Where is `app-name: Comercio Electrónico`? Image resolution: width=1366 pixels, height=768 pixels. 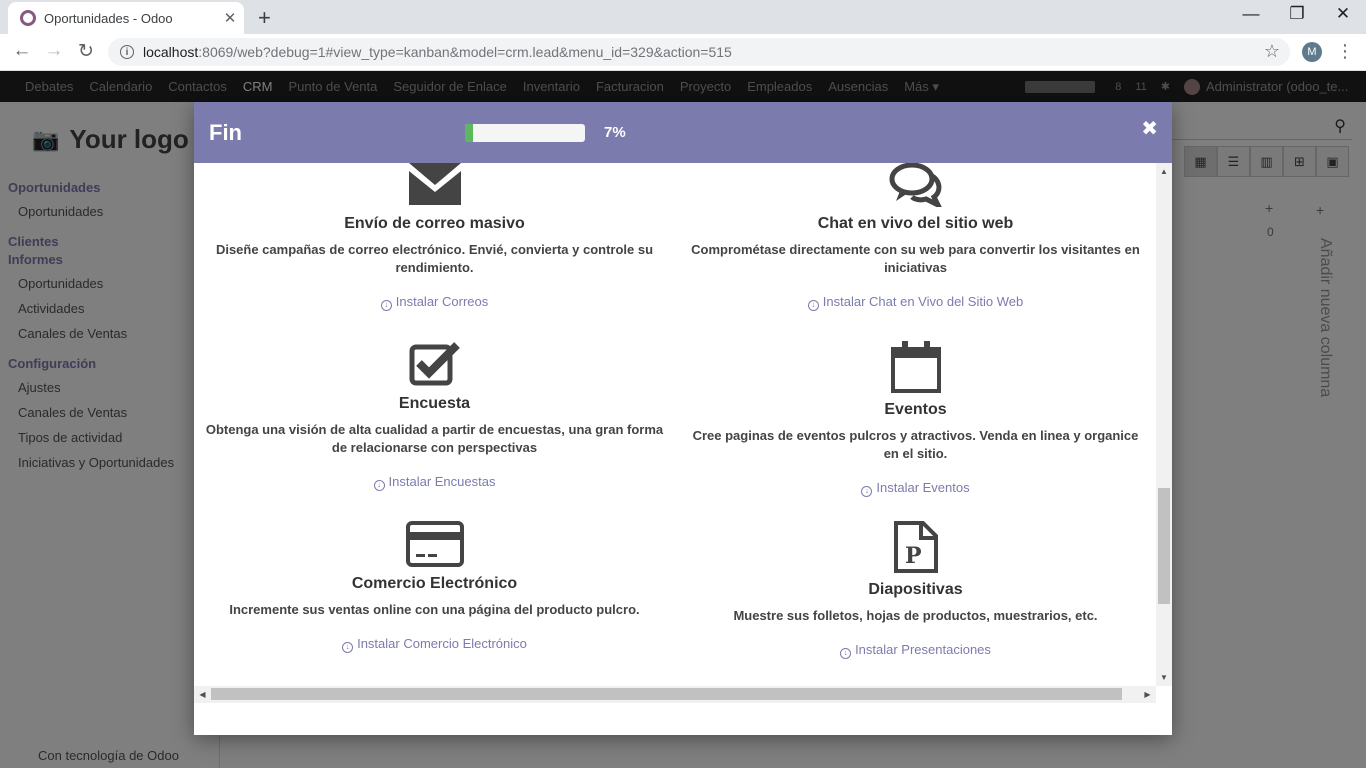
app-name: Comercio Electrónico is located at coordinates (434, 583).